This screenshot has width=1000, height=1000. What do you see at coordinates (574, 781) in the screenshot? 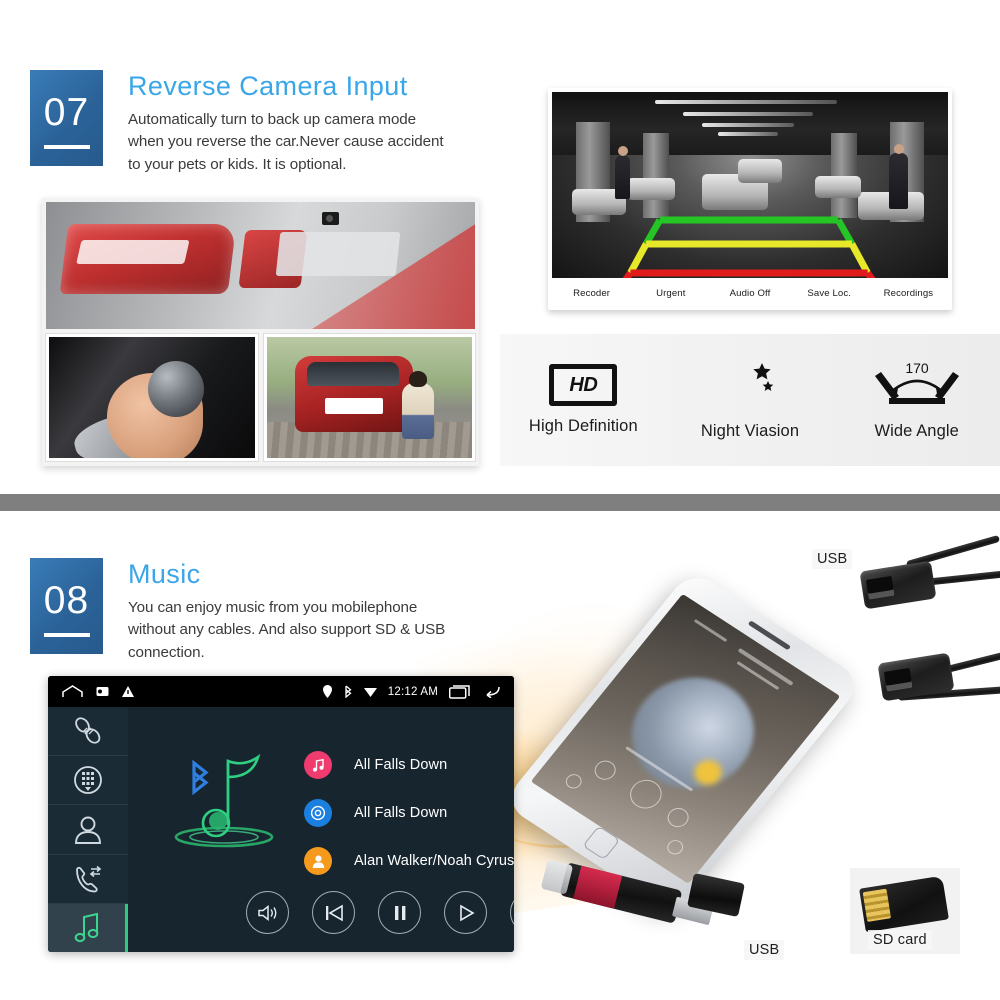
I see `phone-repeat-button` at bounding box center [574, 781].